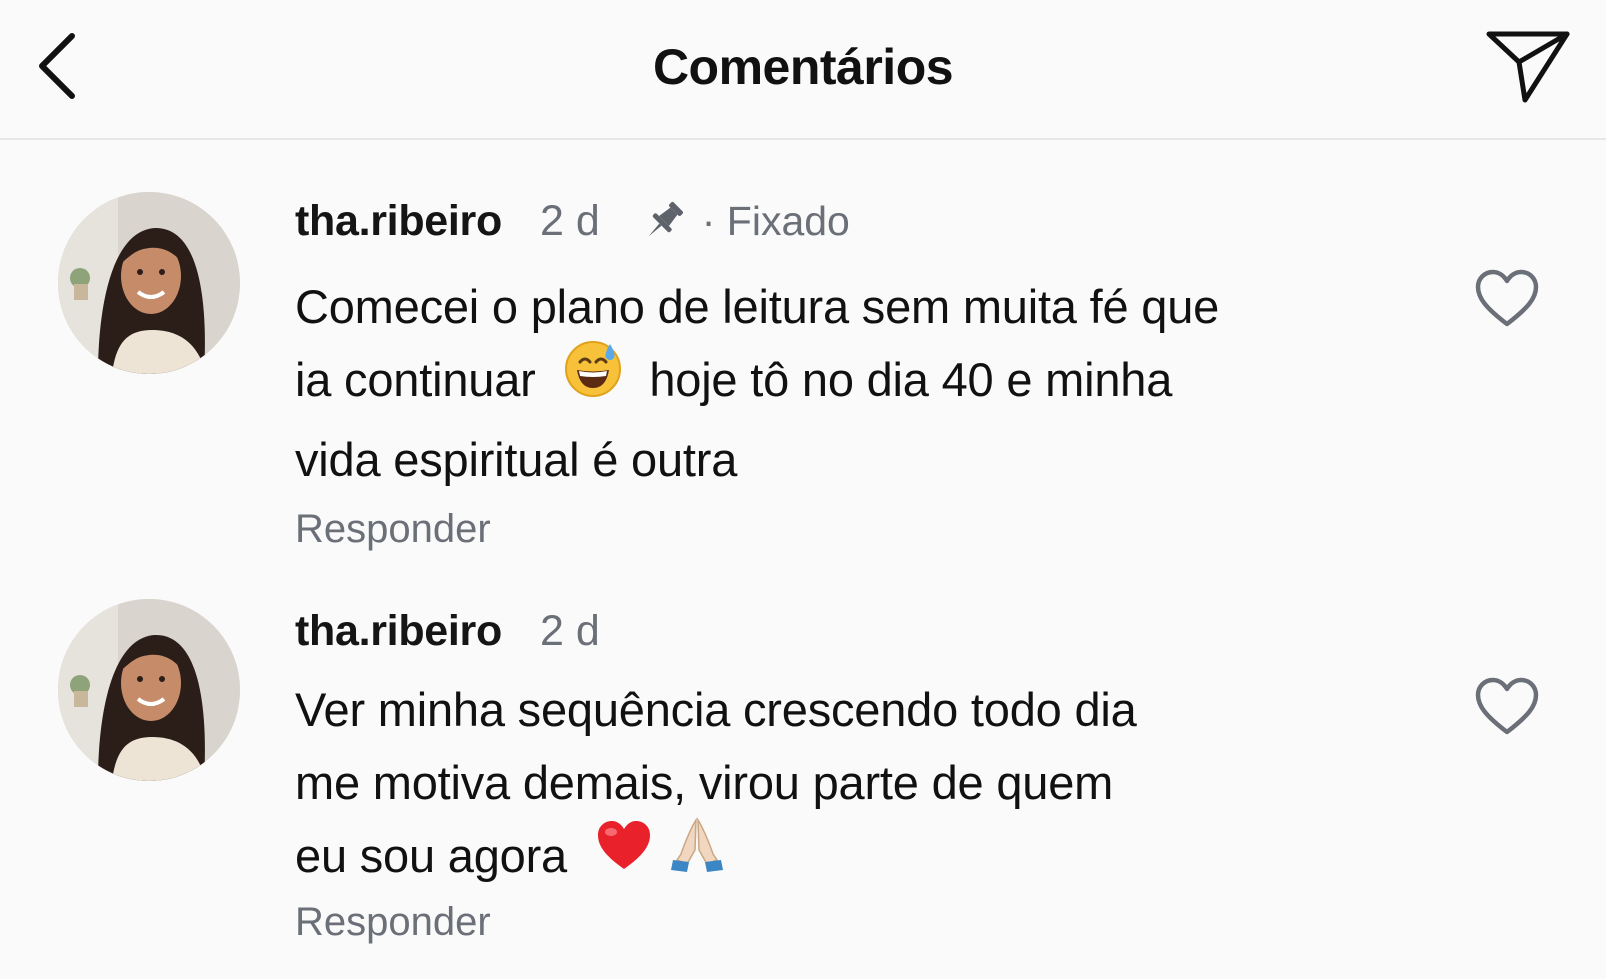 This screenshot has height=979, width=1606. Describe the element at coordinates (664, 221) in the screenshot. I see `pin-icon` at that location.